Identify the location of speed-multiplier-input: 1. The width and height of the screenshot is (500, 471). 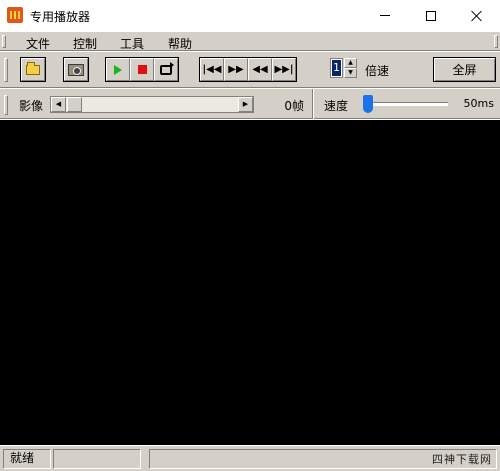
(336, 68).